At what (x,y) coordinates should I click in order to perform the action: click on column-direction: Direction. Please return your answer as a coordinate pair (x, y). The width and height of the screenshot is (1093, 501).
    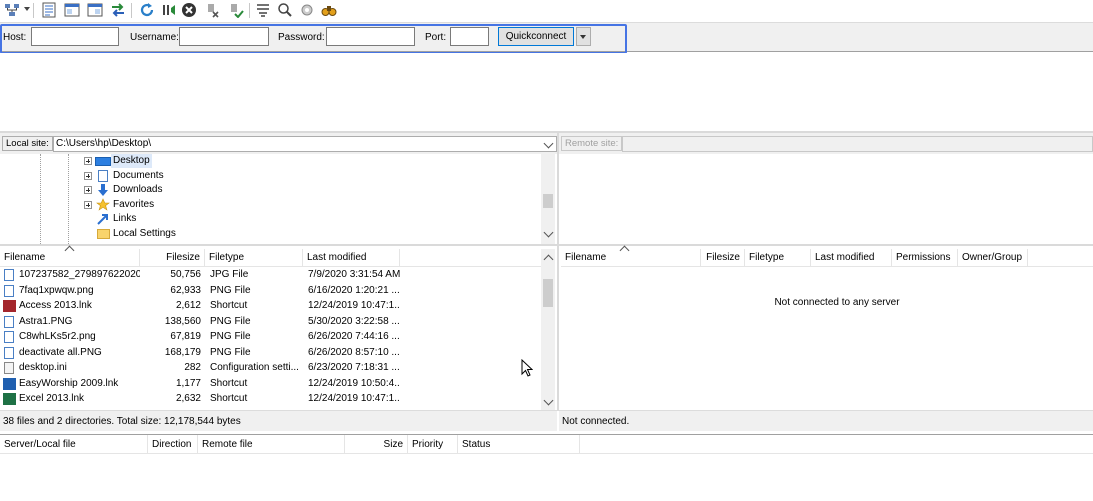
    Looking at the image, I should click on (173, 444).